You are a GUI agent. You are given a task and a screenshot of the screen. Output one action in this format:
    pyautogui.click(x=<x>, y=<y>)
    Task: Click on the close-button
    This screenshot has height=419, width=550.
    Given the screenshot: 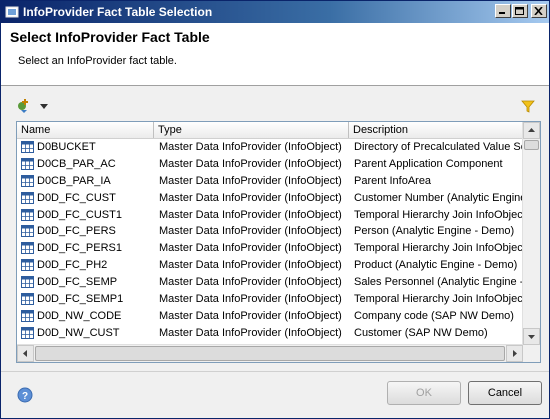 What is the action you would take?
    pyautogui.click(x=539, y=11)
    